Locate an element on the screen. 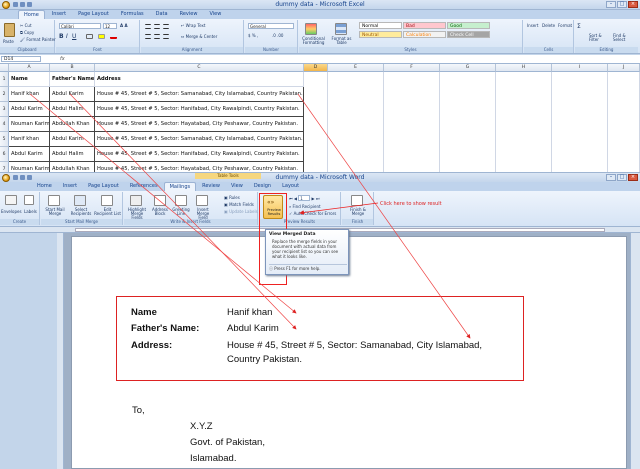  maximize-icon: □ is located at coordinates (622, 4).